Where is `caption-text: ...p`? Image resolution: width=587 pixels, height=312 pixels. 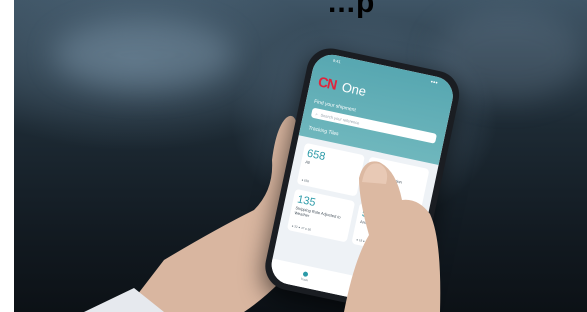 caption-text: ...p is located at coordinates (352, 9).